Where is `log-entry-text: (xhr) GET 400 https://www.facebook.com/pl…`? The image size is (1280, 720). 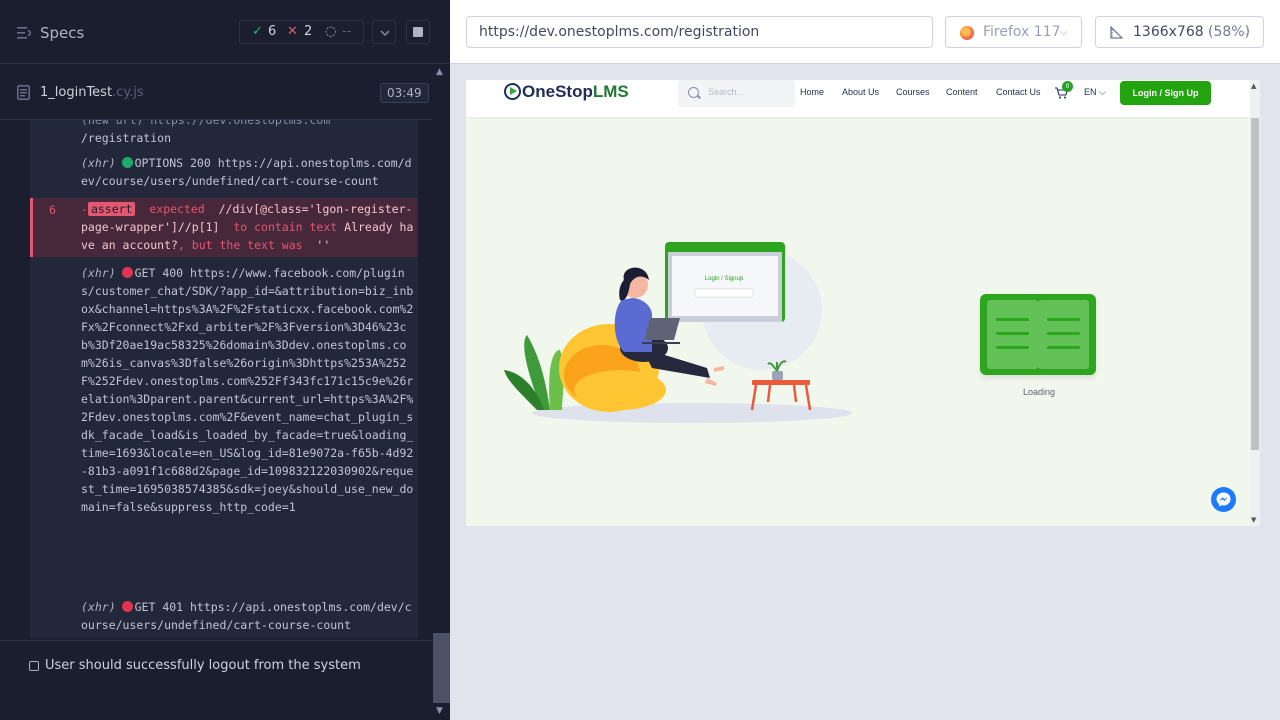 log-entry-text: (xhr) GET 400 https://www.facebook.com/pl… is located at coordinates (248, 390).